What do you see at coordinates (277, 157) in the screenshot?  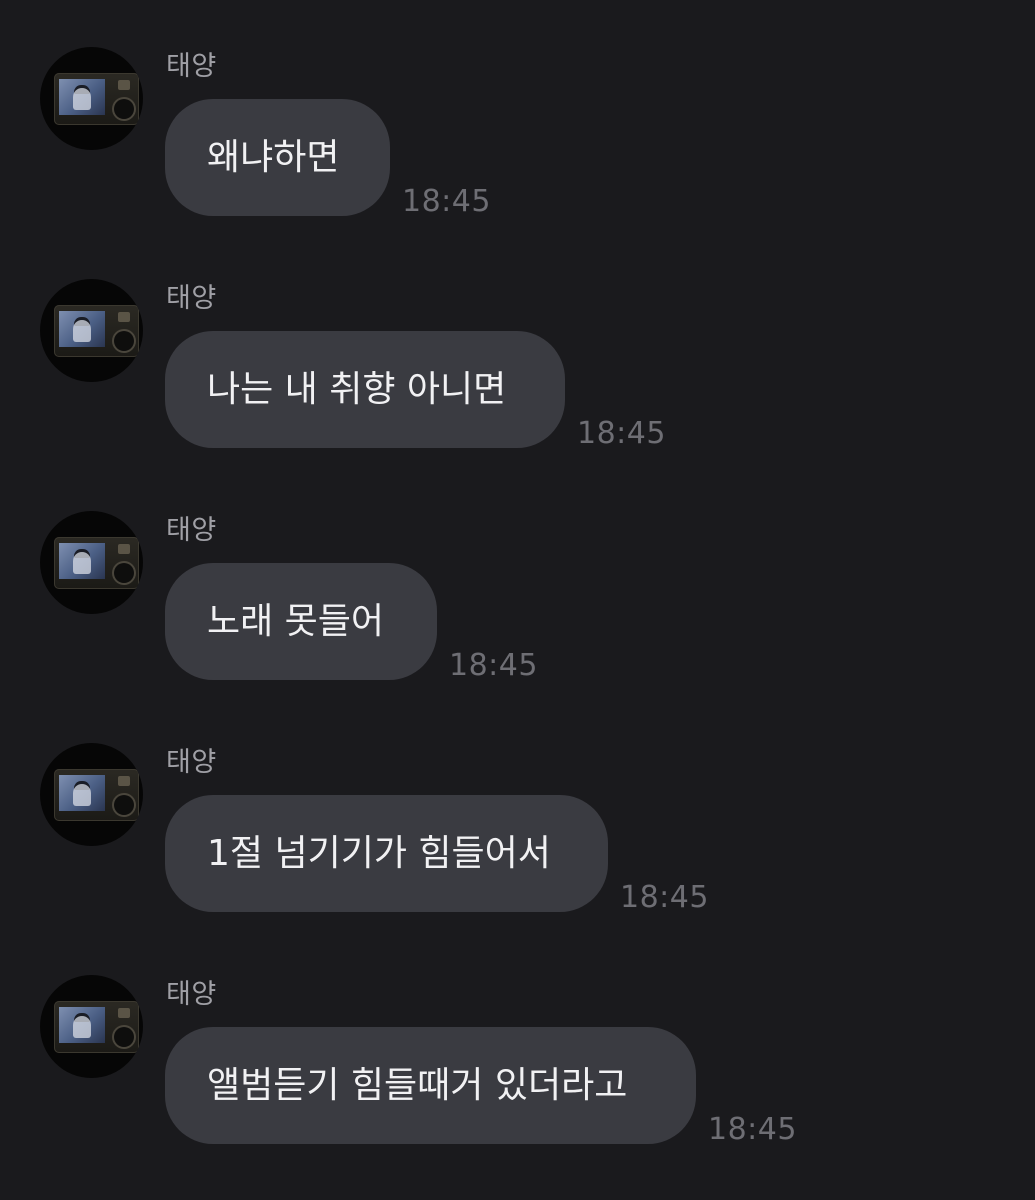 I see `message-bubble: 왜냐하면` at bounding box center [277, 157].